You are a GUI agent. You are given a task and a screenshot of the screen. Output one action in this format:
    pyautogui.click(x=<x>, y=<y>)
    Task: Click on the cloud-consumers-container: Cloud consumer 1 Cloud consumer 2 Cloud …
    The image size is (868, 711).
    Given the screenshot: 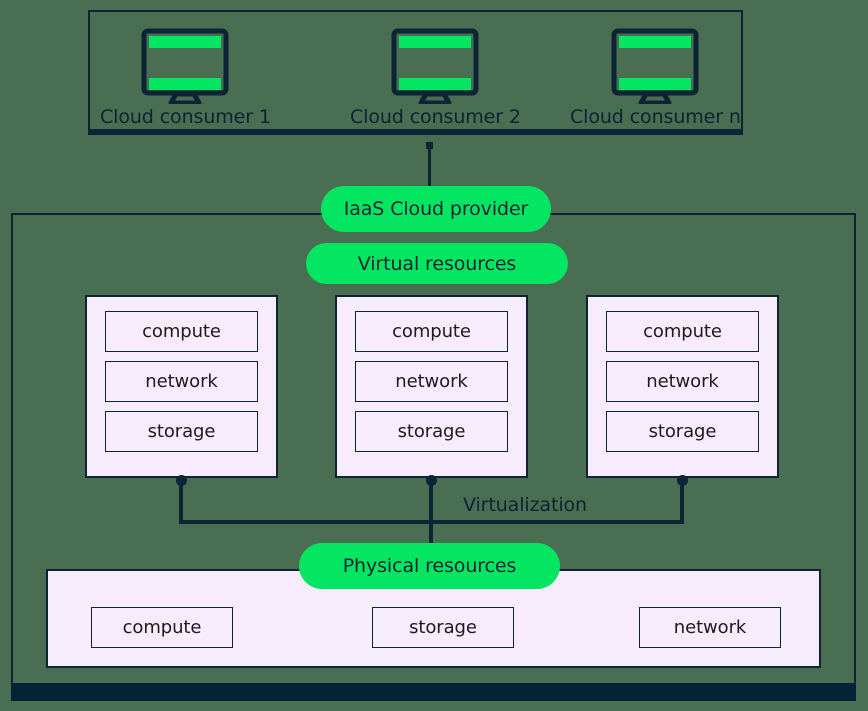 What is the action you would take?
    pyautogui.click(x=415, y=72)
    